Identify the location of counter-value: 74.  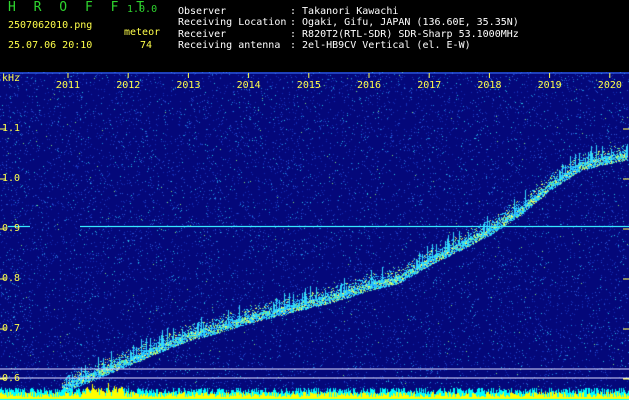
(146, 45).